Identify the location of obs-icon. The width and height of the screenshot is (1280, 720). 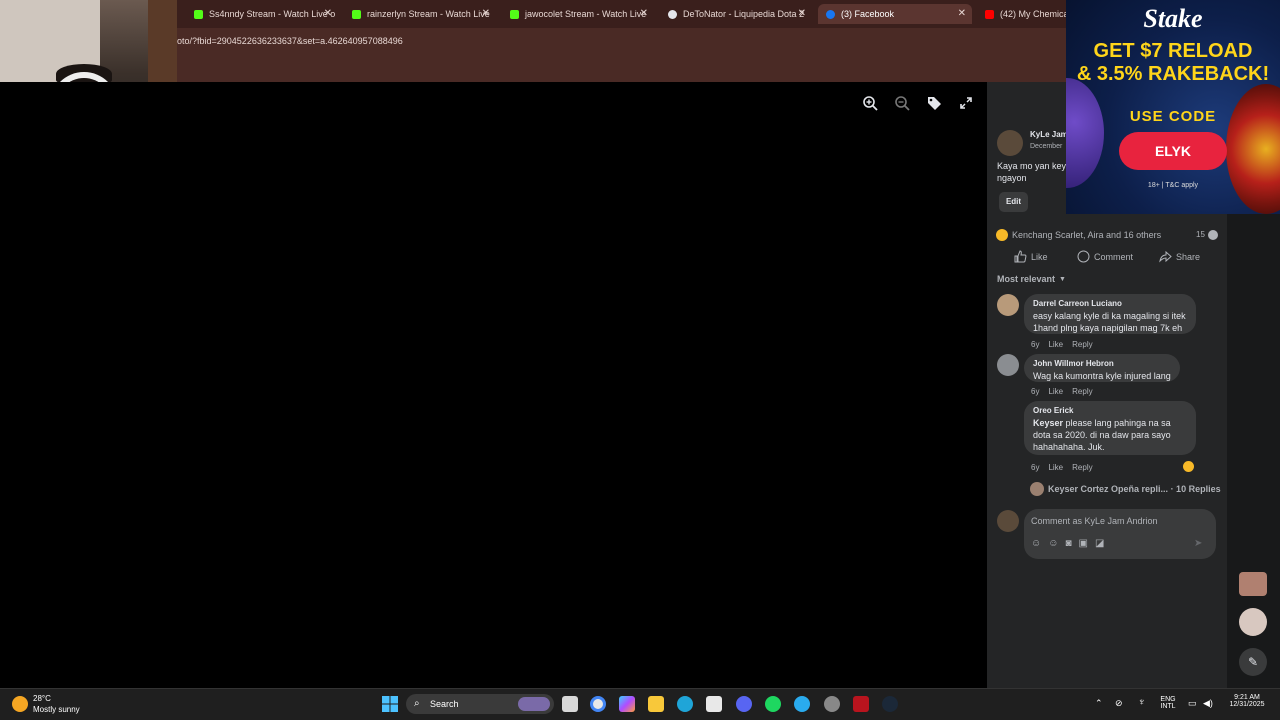
(832, 704).